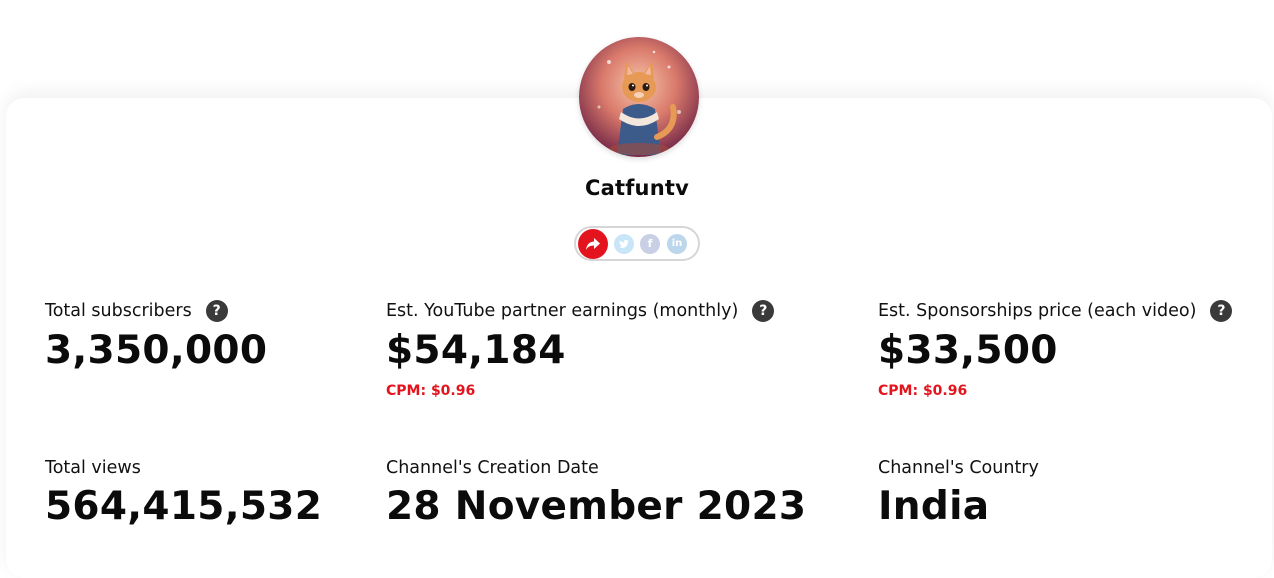  Describe the element at coordinates (562, 311) in the screenshot. I see `stat-label: Est. YouTube partner earnings (monthly)` at that location.